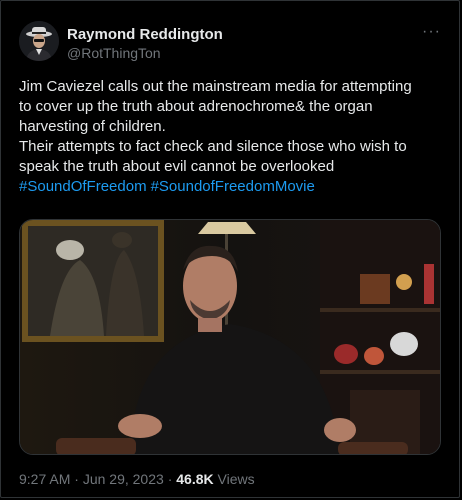 The image size is (462, 500). What do you see at coordinates (145, 53) in the screenshot?
I see `author-handle: @RotThingTon` at bounding box center [145, 53].